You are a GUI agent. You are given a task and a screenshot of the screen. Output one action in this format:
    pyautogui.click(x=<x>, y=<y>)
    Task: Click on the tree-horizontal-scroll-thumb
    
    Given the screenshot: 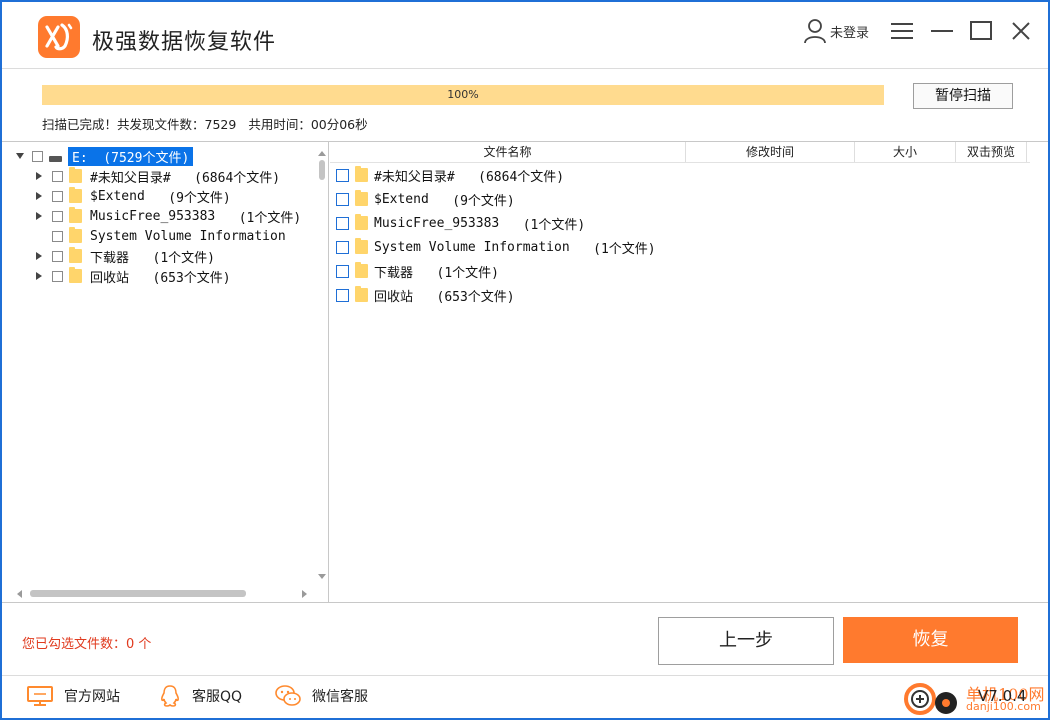 What is the action you would take?
    pyautogui.click(x=138, y=593)
    